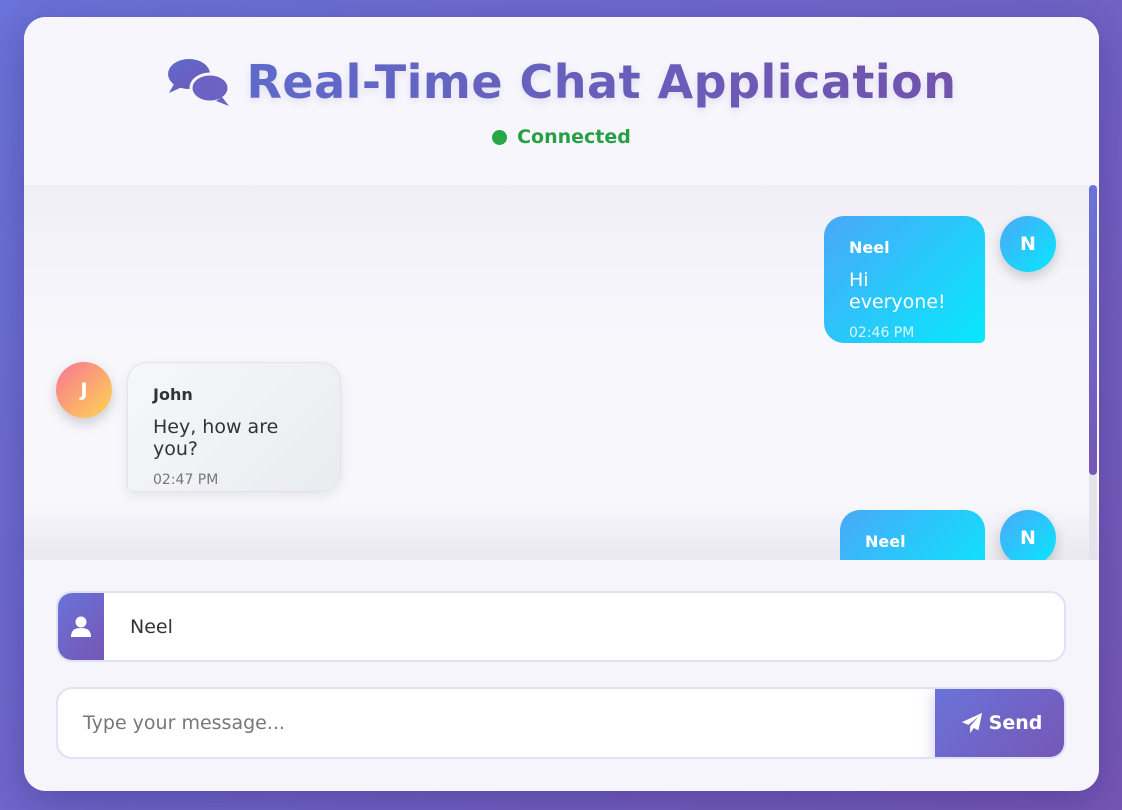 This screenshot has width=1122, height=810. What do you see at coordinates (971, 723) in the screenshot?
I see `paper-plane-icon` at bounding box center [971, 723].